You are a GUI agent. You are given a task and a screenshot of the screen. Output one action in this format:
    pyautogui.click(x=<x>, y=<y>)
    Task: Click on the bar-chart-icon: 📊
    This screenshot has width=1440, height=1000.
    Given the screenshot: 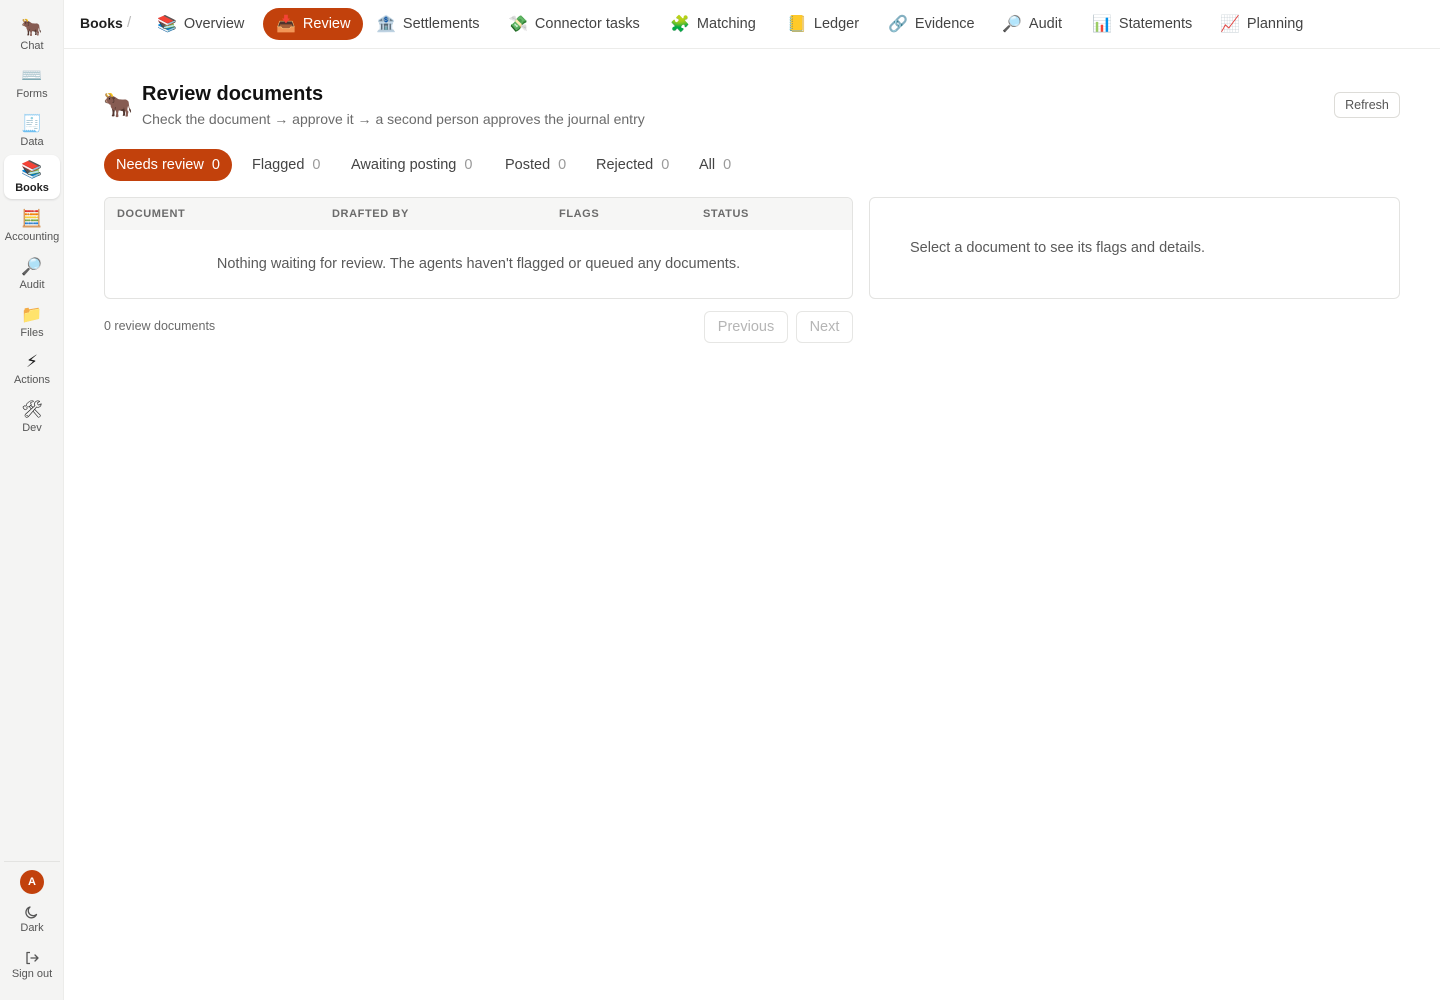 What is the action you would take?
    pyautogui.click(x=1102, y=24)
    